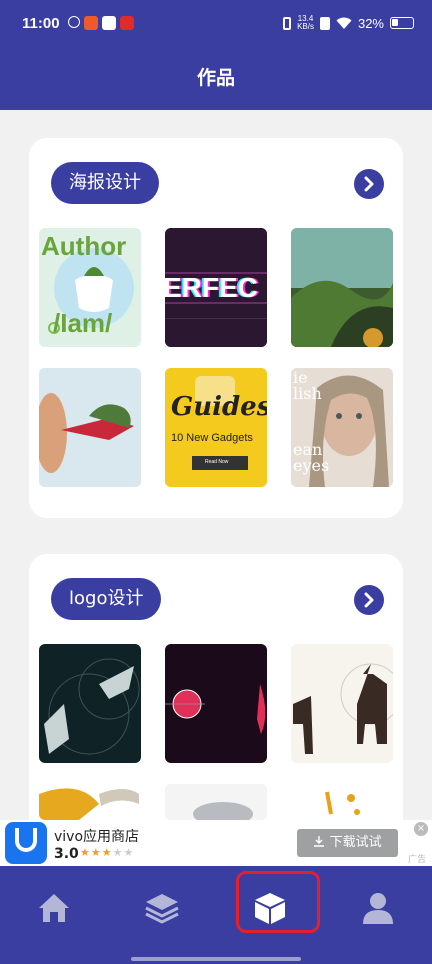 The image size is (432, 964). Describe the element at coordinates (355, 842) in the screenshot. I see `ad-download-label: 下载试试` at that location.